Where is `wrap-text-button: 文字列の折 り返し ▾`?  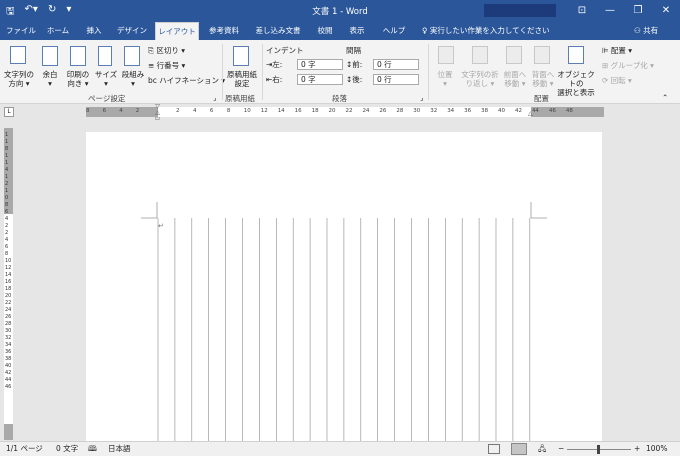
wrap-text-button: 文字列の折 り返し ▾ is located at coordinates (480, 79).